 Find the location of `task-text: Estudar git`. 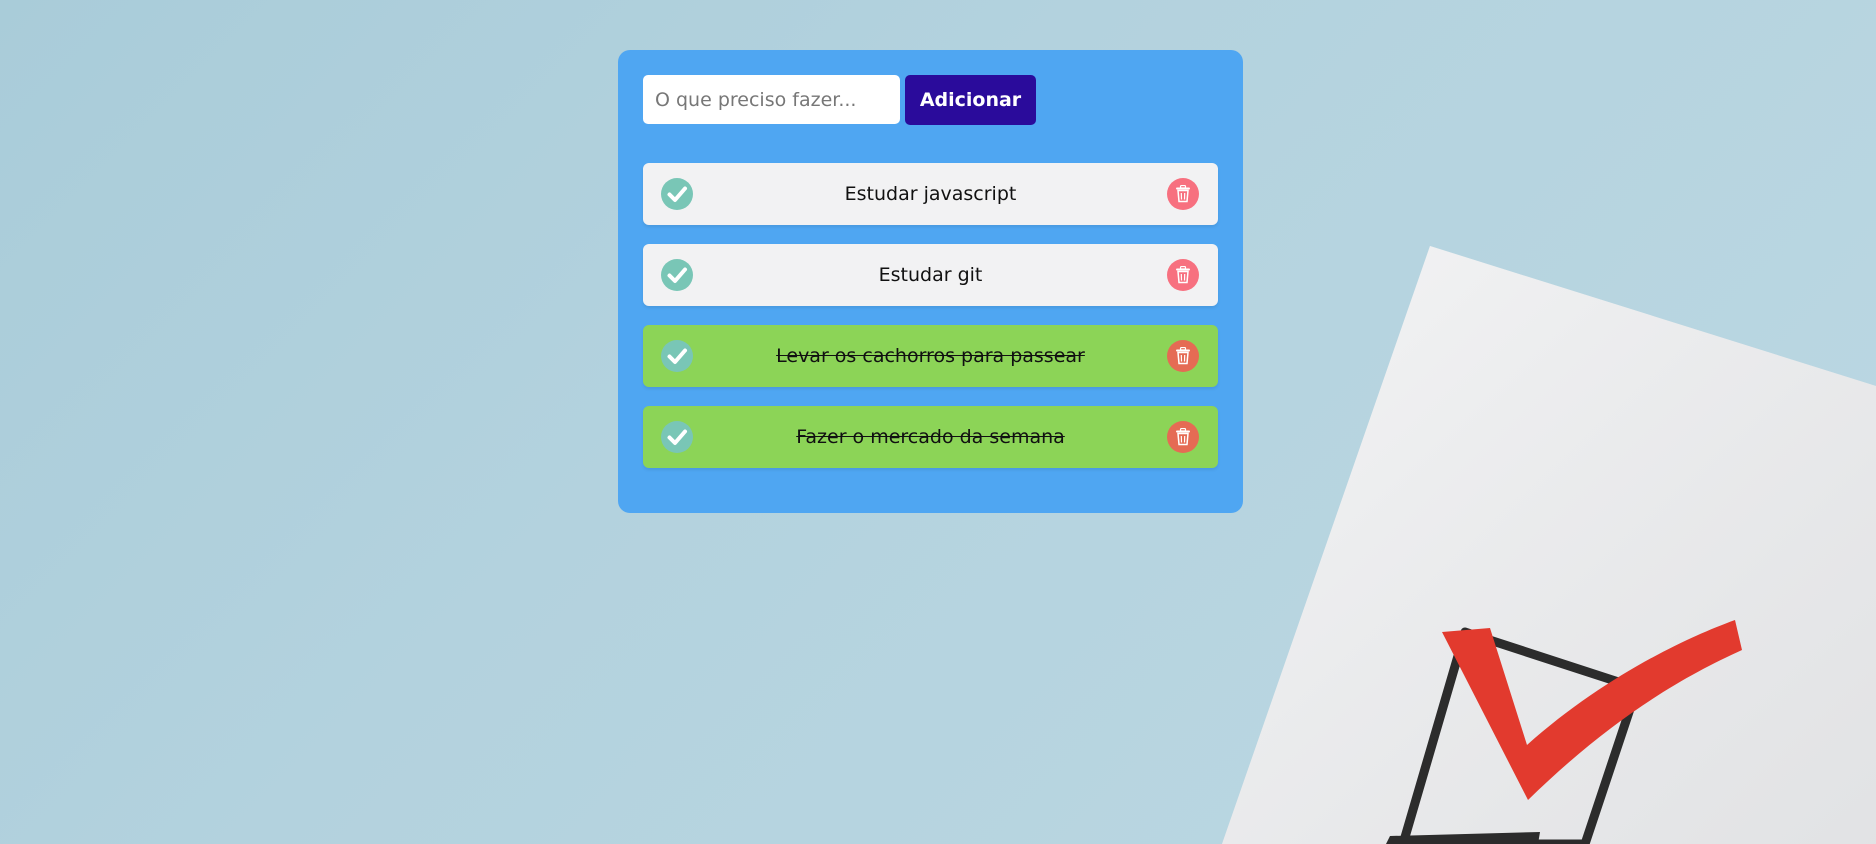

task-text: Estudar git is located at coordinates (930, 275).